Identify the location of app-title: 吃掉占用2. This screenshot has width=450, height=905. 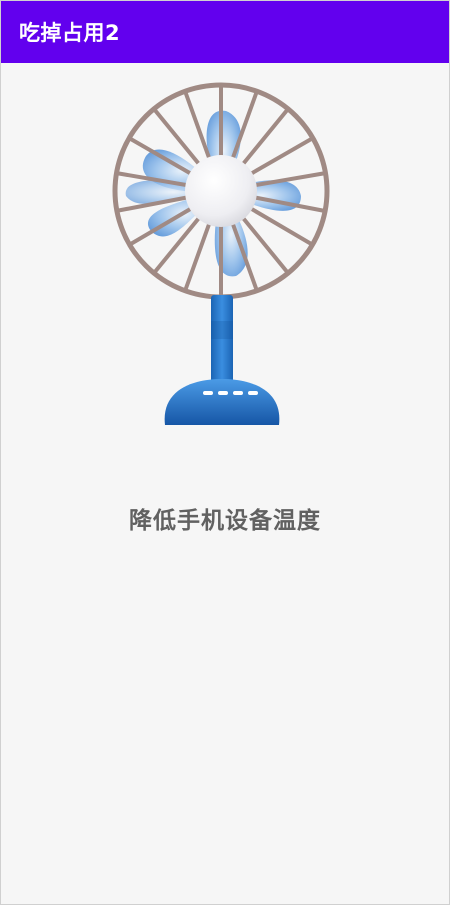
(70, 33).